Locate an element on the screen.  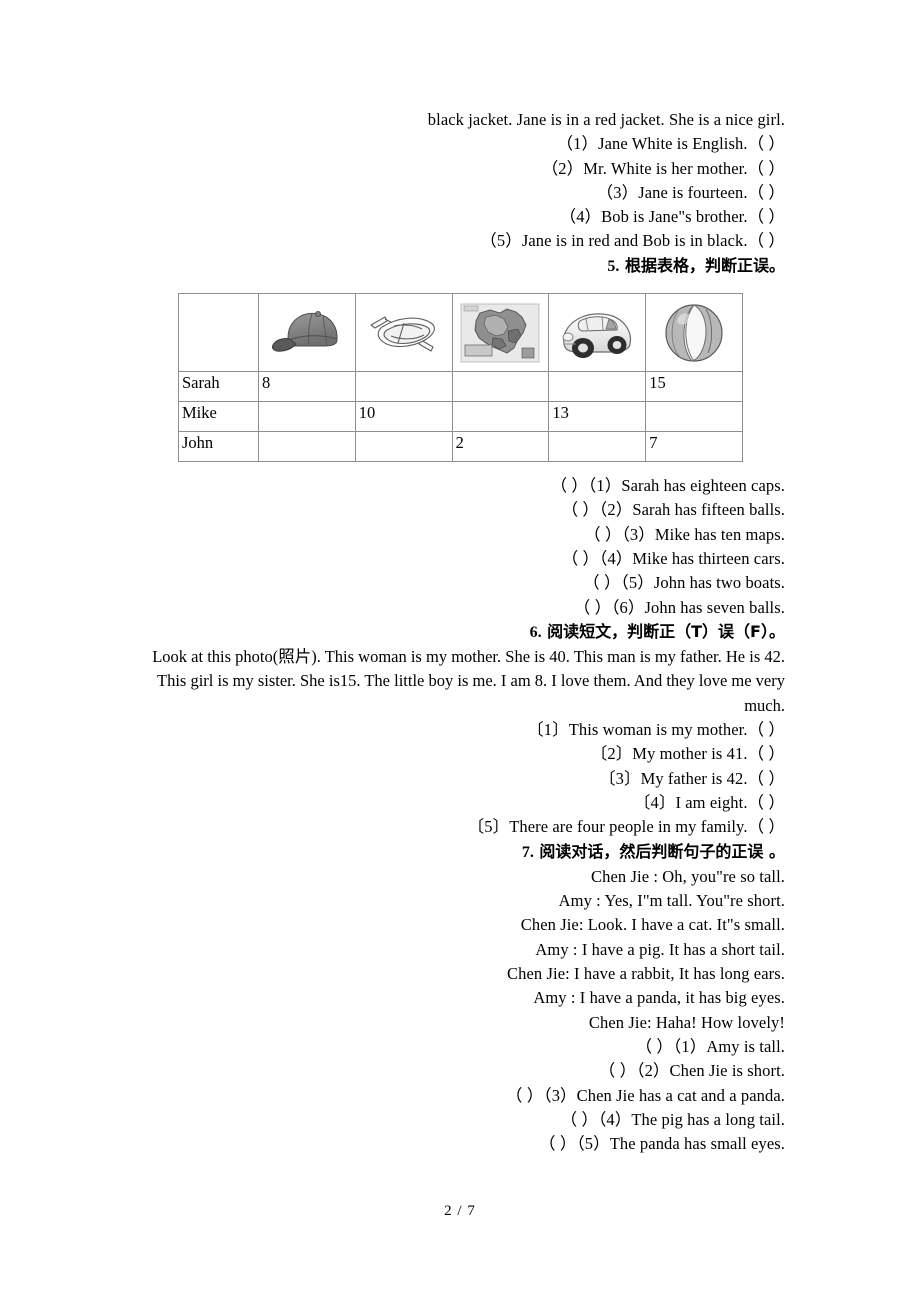
toy-count-table: Sarah 8 15 Mike 10 13 John 2 7 is located at coordinates (460, 378).